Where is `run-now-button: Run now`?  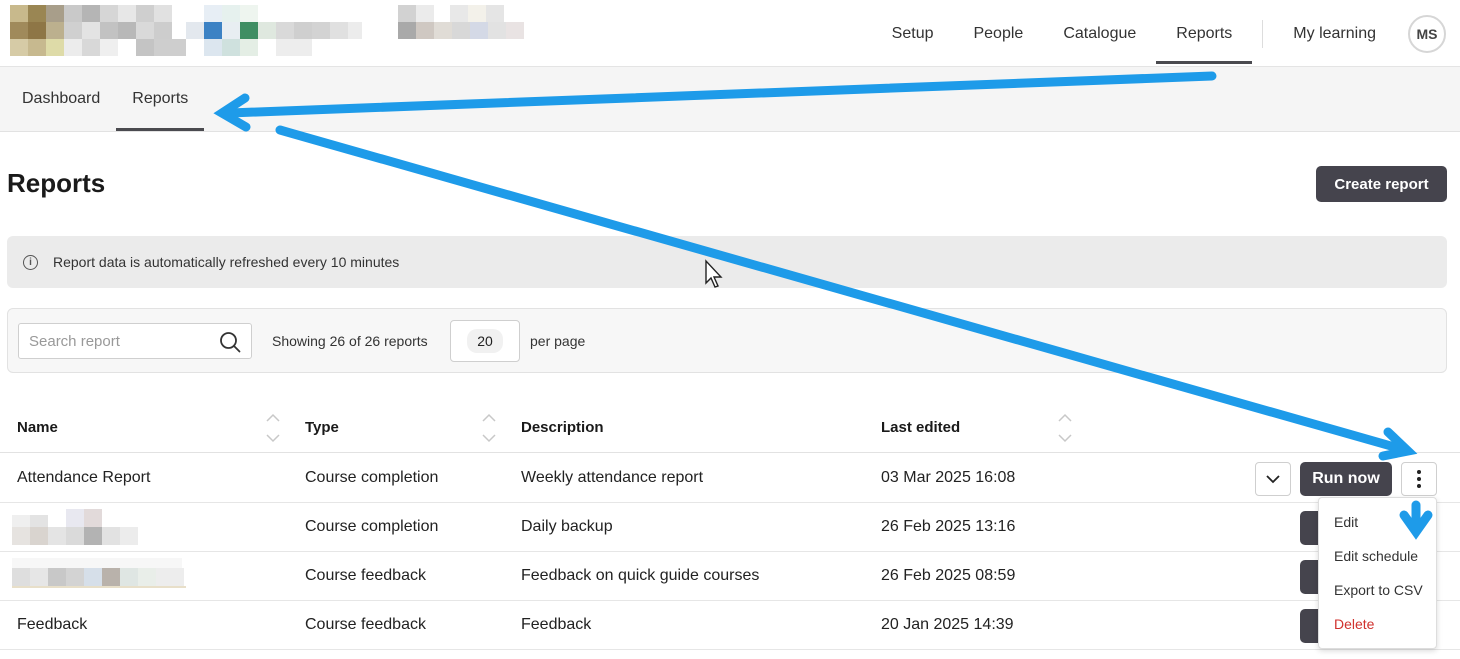
run-now-button: Run now is located at coordinates (1346, 479).